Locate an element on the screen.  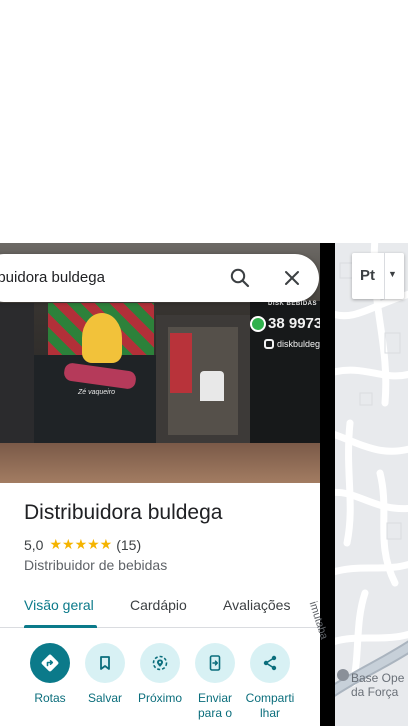
map-streets is located at coordinates (371, 484).